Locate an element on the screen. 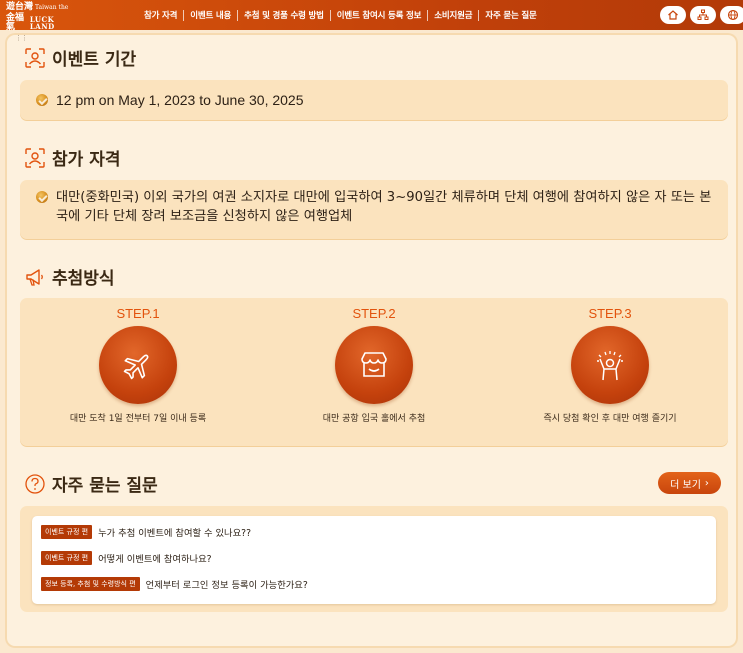  faq-more-button: 더 보기 › is located at coordinates (689, 483).